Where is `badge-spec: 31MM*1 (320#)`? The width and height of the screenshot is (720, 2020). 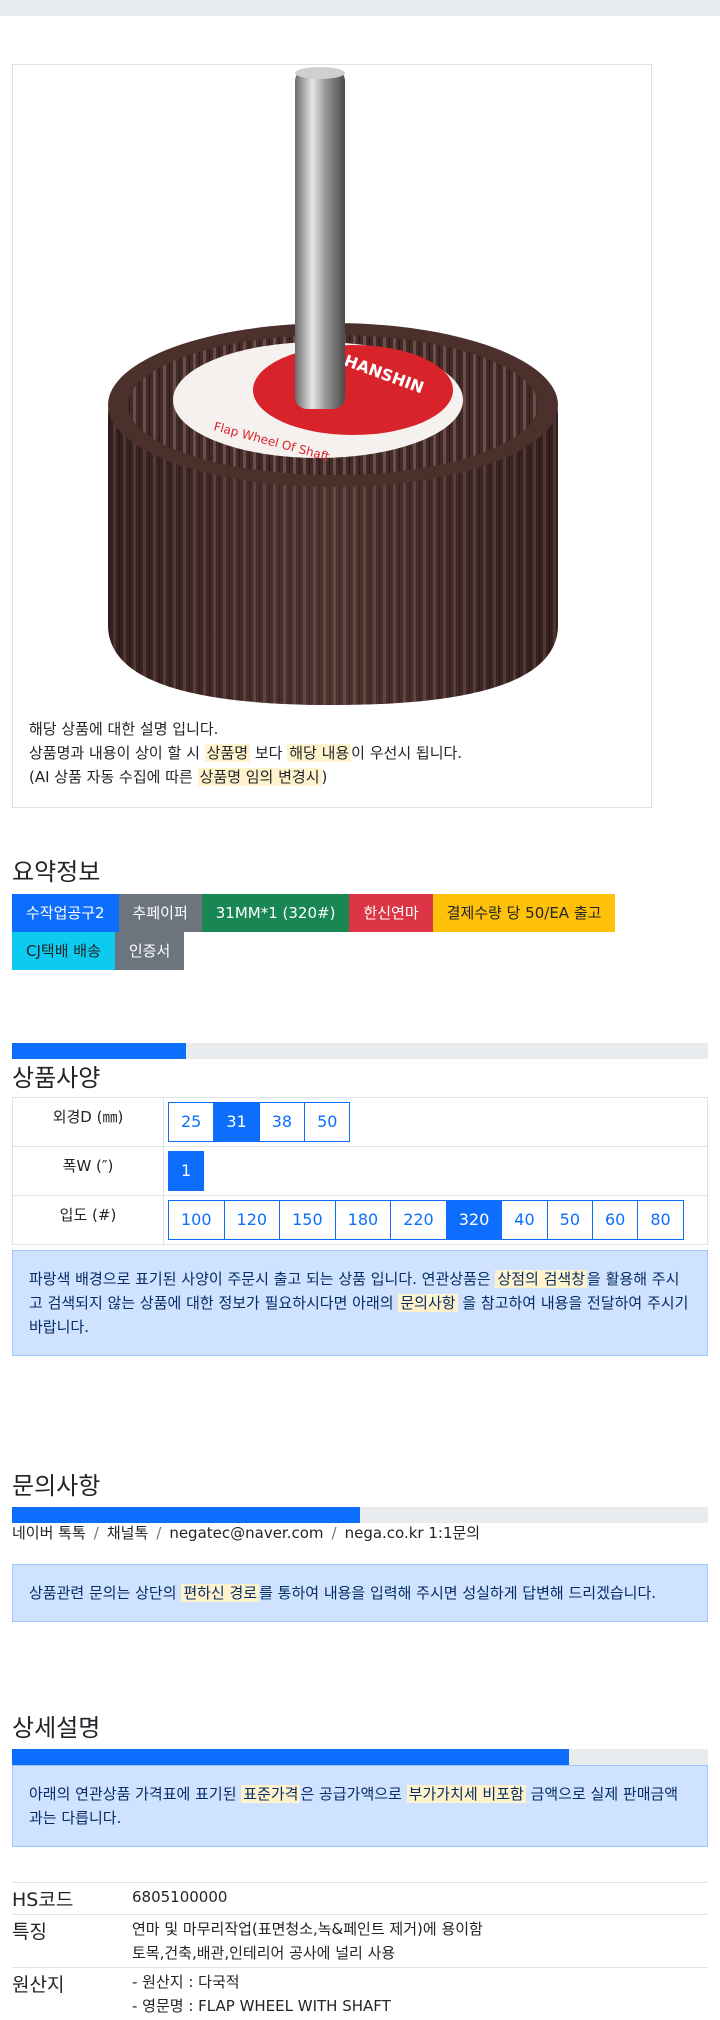 badge-spec: 31MM*1 (320#) is located at coordinates (276, 913).